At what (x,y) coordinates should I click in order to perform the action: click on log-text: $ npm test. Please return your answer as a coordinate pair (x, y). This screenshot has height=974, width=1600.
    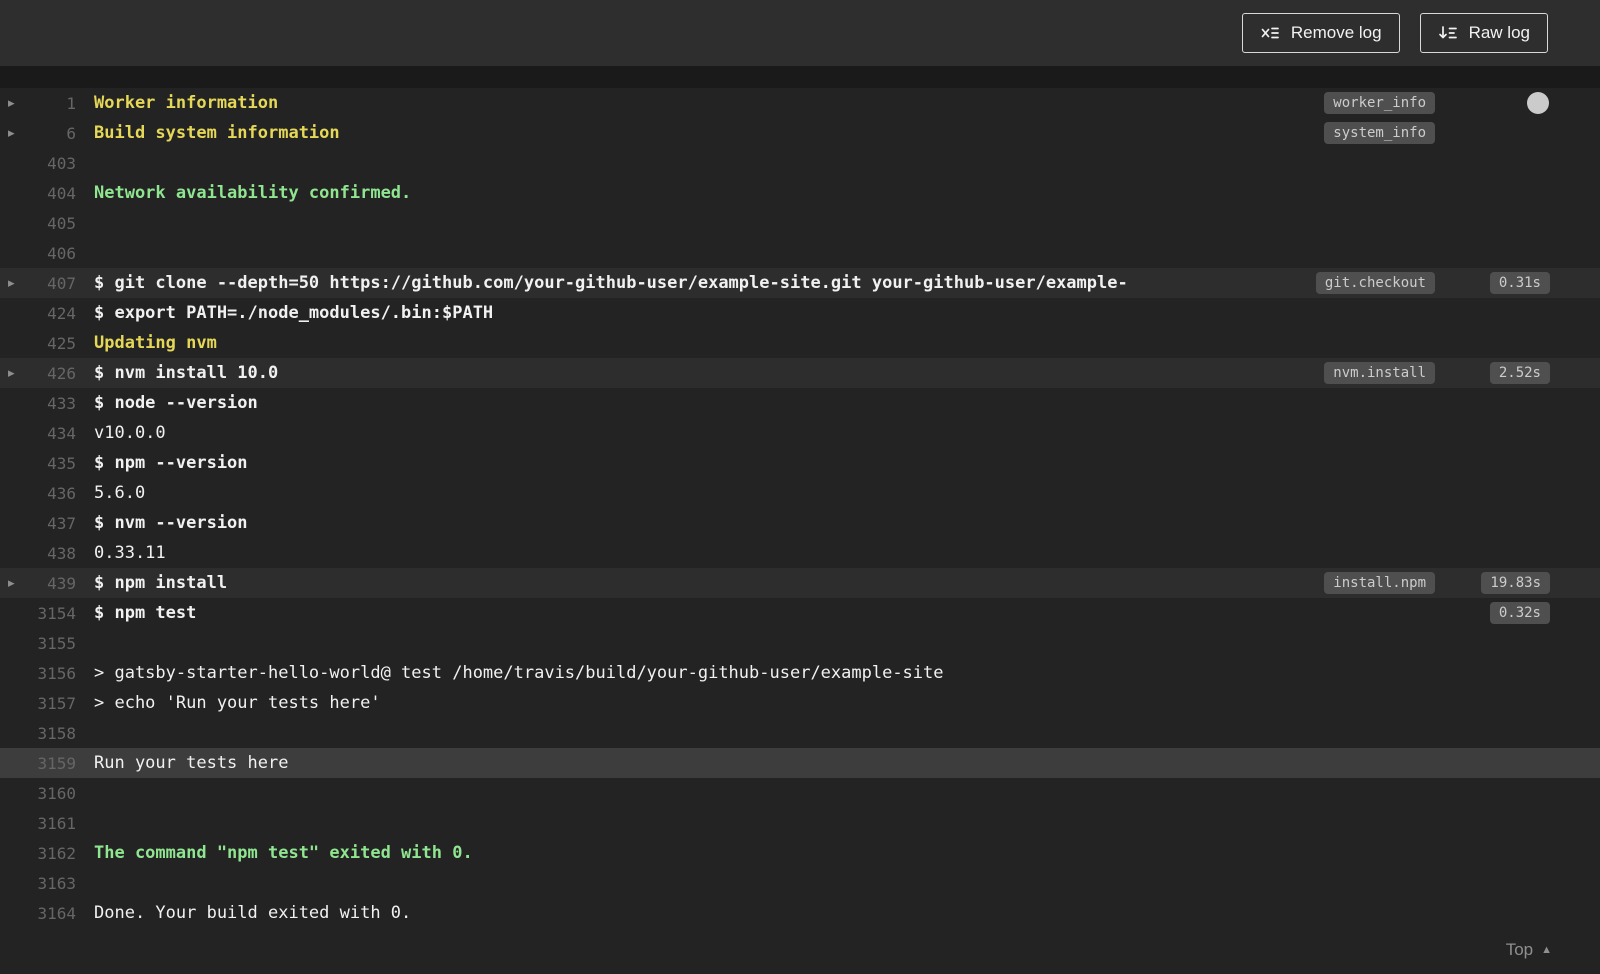
    Looking at the image, I should click on (145, 613).